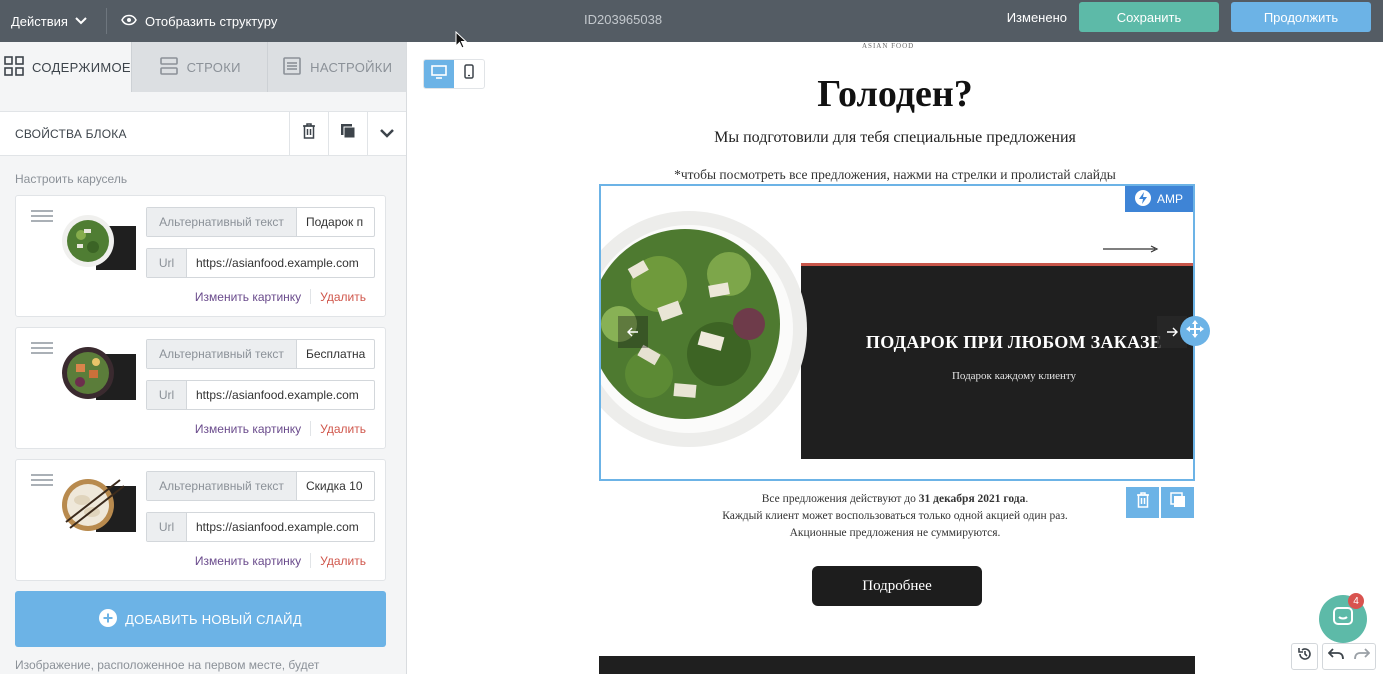 The width and height of the screenshot is (1383, 674). I want to click on chevron-down-icon, so click(387, 134).